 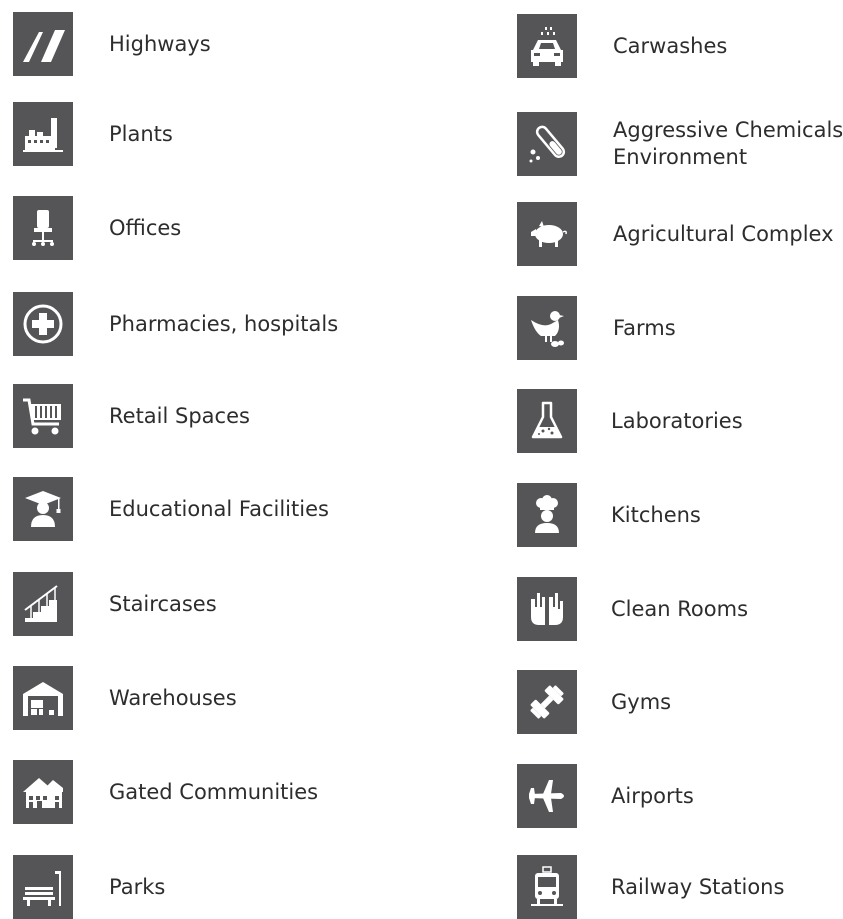 I want to click on item-staircases: Staircases, so click(x=115, y=604).